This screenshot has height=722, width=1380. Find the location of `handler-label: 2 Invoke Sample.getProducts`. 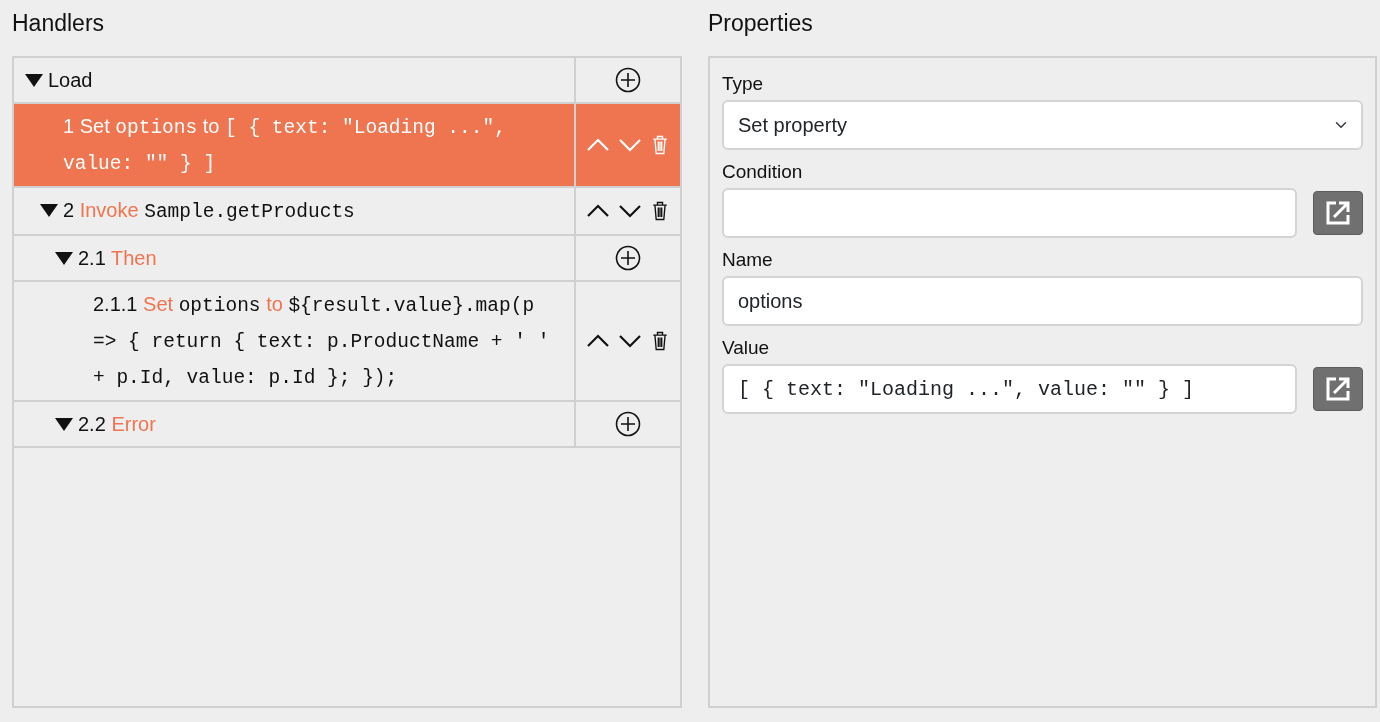

handler-label: 2 Invoke Sample.getProducts is located at coordinates (209, 211).